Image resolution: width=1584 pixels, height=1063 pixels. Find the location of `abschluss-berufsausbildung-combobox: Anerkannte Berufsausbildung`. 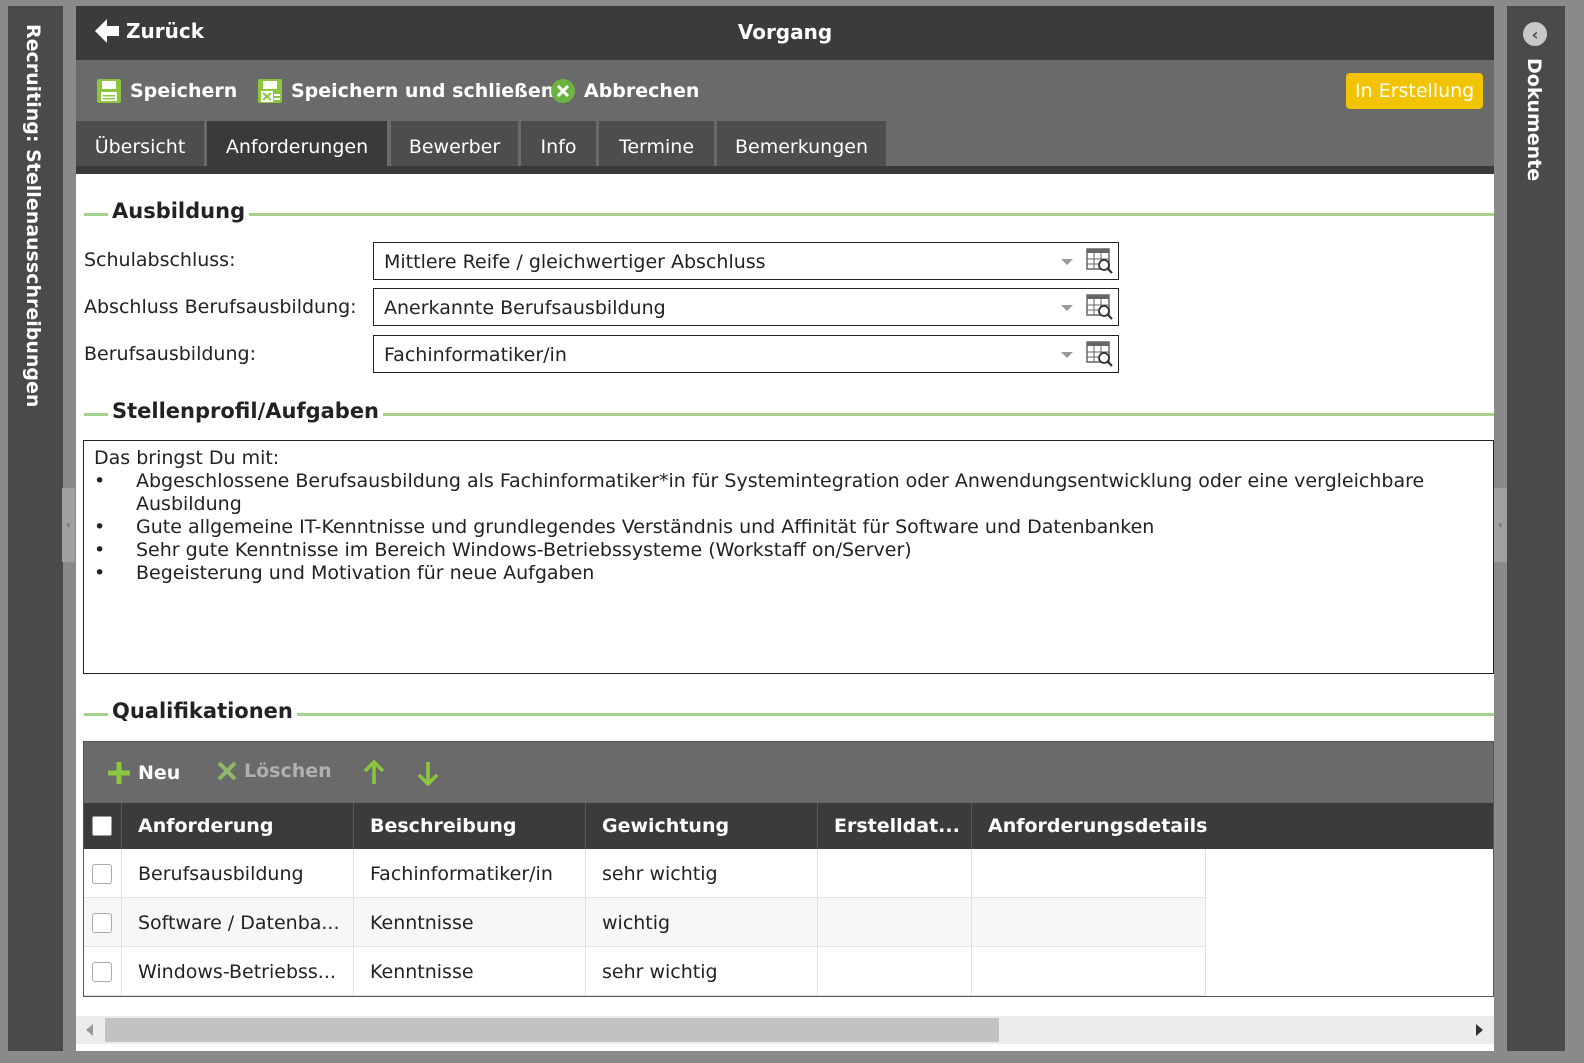

abschluss-berufsausbildung-combobox: Anerkannte Berufsausbildung is located at coordinates (746, 307).